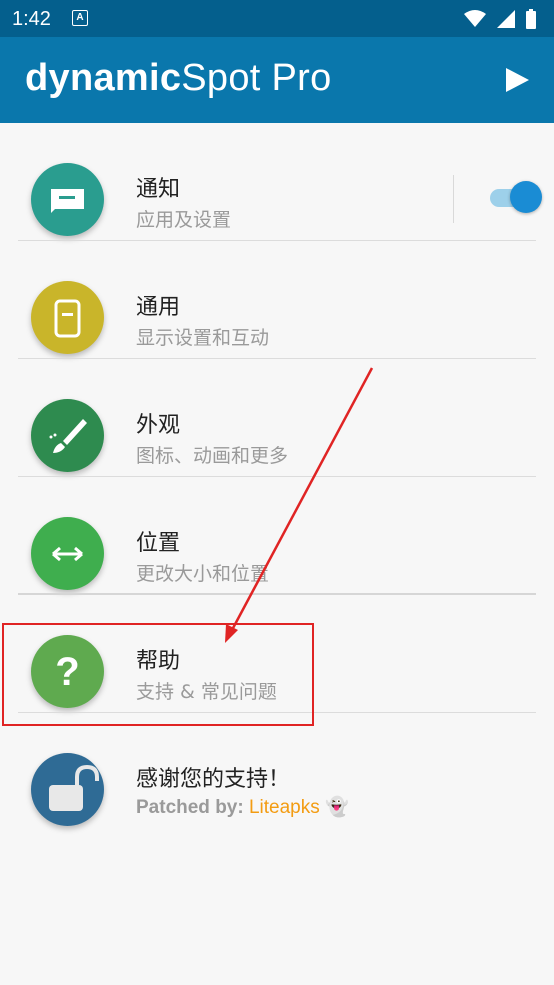 This screenshot has height=985, width=554. Describe the element at coordinates (158, 425) in the screenshot. I see `item-title: 外观` at that location.